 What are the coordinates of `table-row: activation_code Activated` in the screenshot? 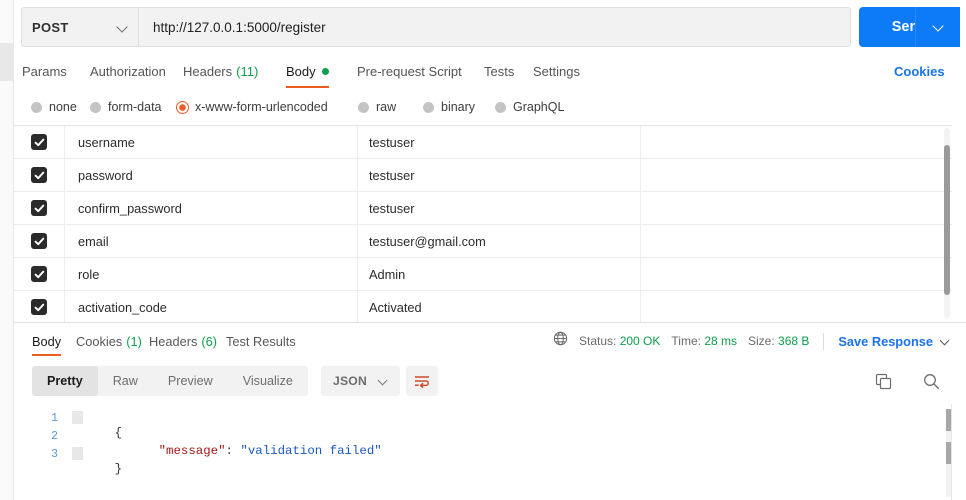 It's located at (483, 306).